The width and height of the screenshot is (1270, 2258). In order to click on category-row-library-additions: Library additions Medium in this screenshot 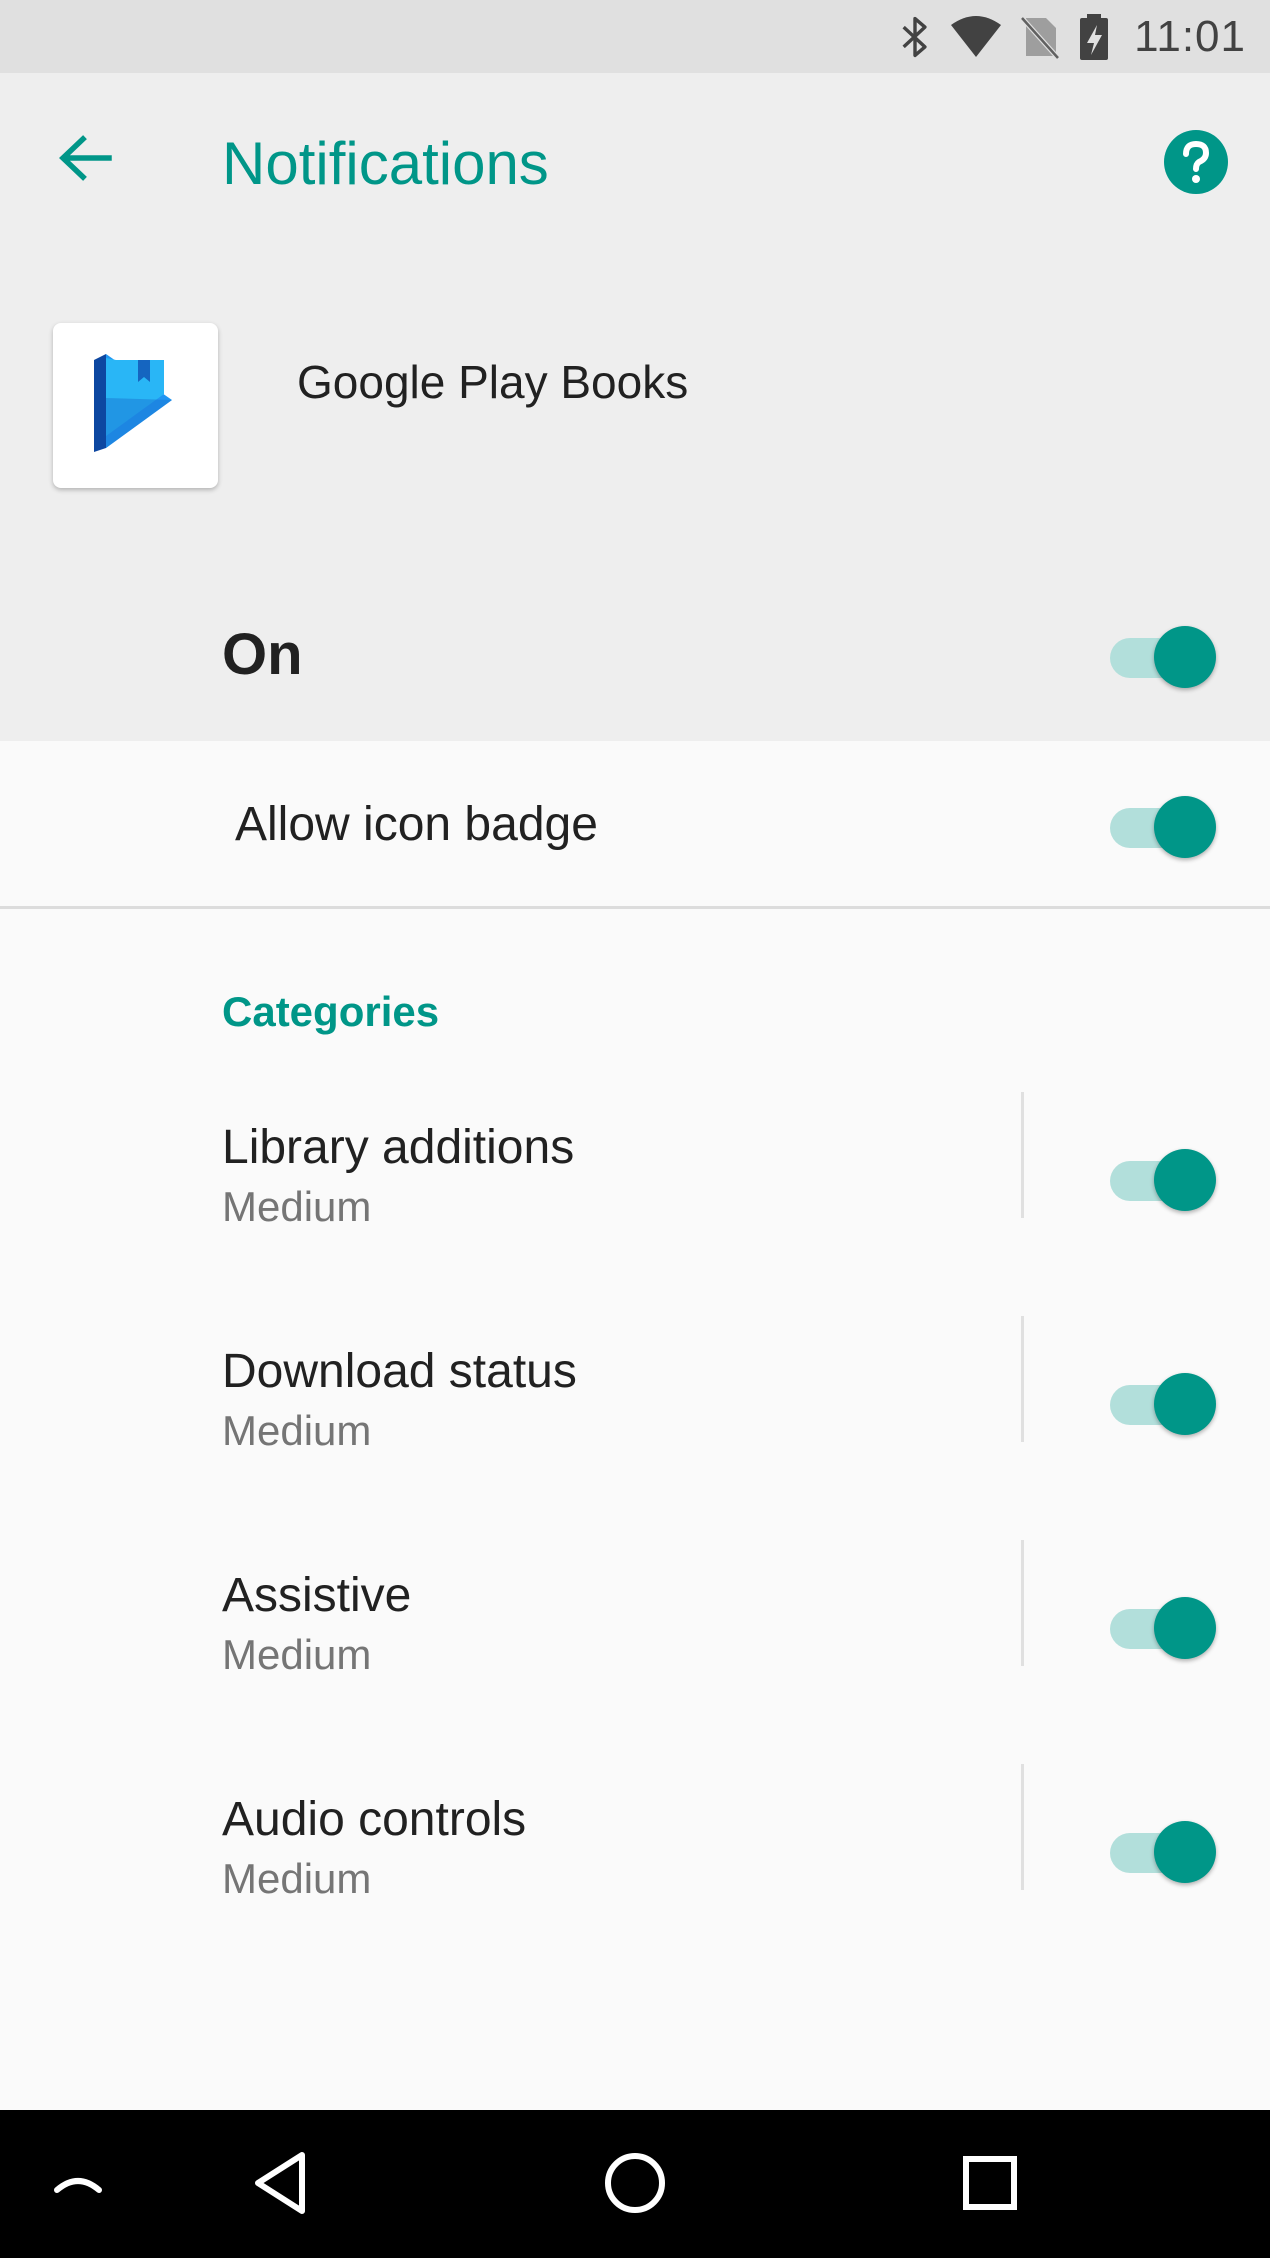, I will do `click(635, 1205)`.